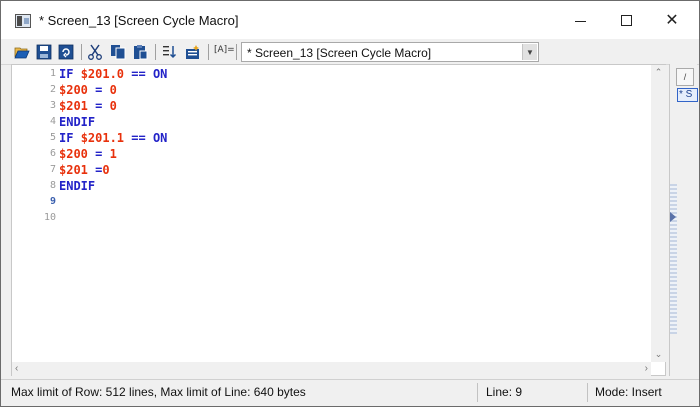 The width and height of the screenshot is (700, 407). What do you see at coordinates (102, 74) in the screenshot?
I see `code-token-variable: $201.0` at bounding box center [102, 74].